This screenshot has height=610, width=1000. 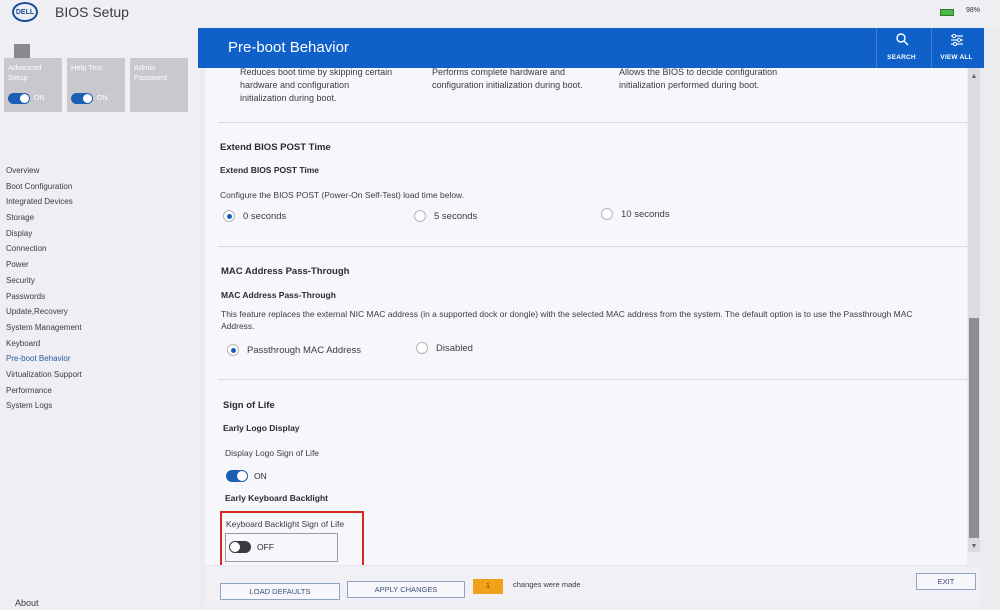 What do you see at coordinates (689, 85) in the screenshot?
I see `description-line: initialization performed during boot.` at bounding box center [689, 85].